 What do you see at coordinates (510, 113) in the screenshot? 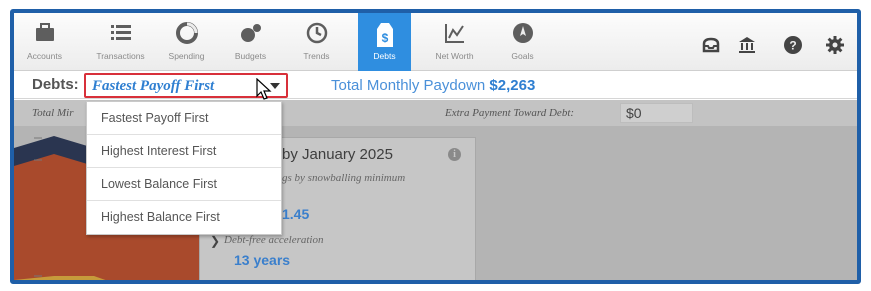
I see `extra-payment-label: Extra Payment Toward Debt:` at bounding box center [510, 113].